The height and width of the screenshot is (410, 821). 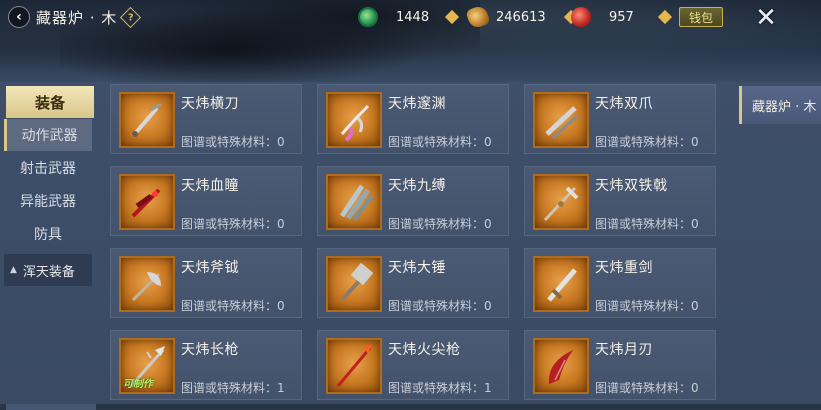 I want to click on currency-red-value: 957, so click(x=621, y=17).